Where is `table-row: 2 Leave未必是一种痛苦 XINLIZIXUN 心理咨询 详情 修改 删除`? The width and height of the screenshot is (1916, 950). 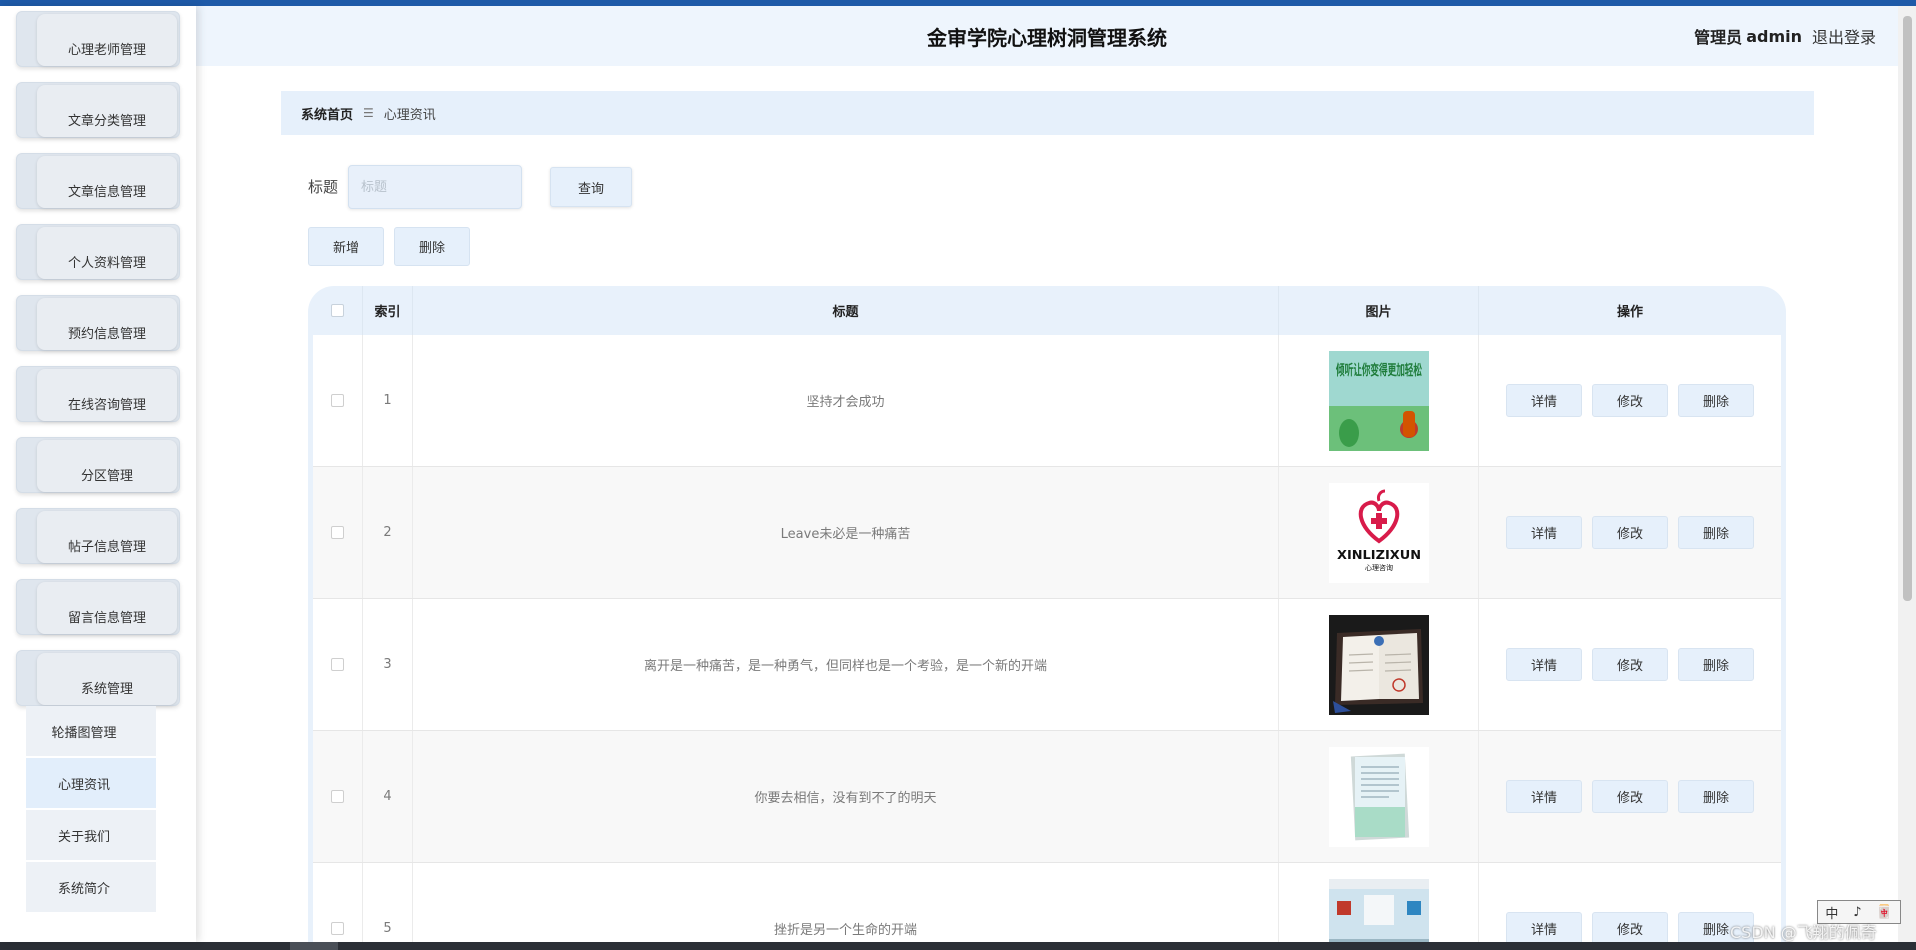 table-row: 2 Leave未必是一种痛苦 XINLIZIXUN 心理咨询 详情 修改 删除 is located at coordinates (1047, 533).